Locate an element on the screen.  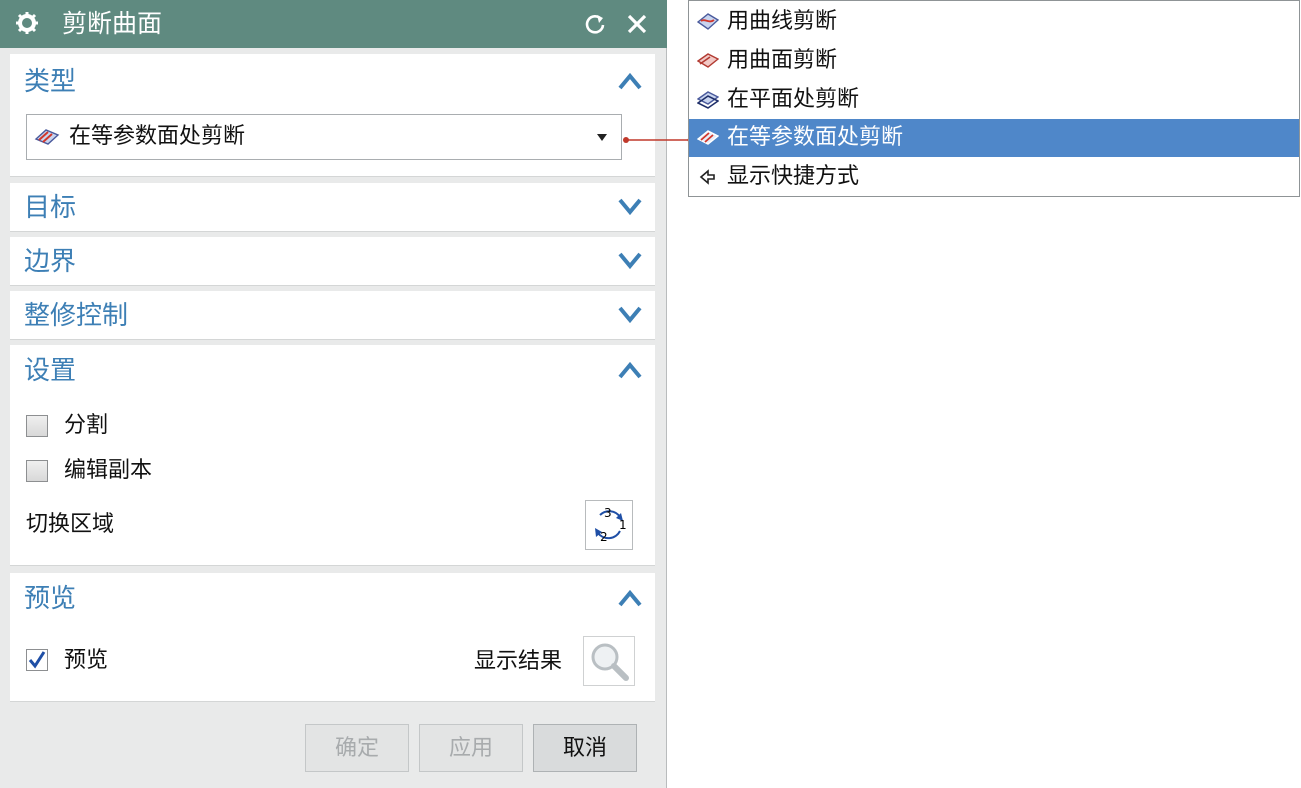
menu-item-trim-at-isoparametric: 在等参数面处剪断 is located at coordinates (994, 138).